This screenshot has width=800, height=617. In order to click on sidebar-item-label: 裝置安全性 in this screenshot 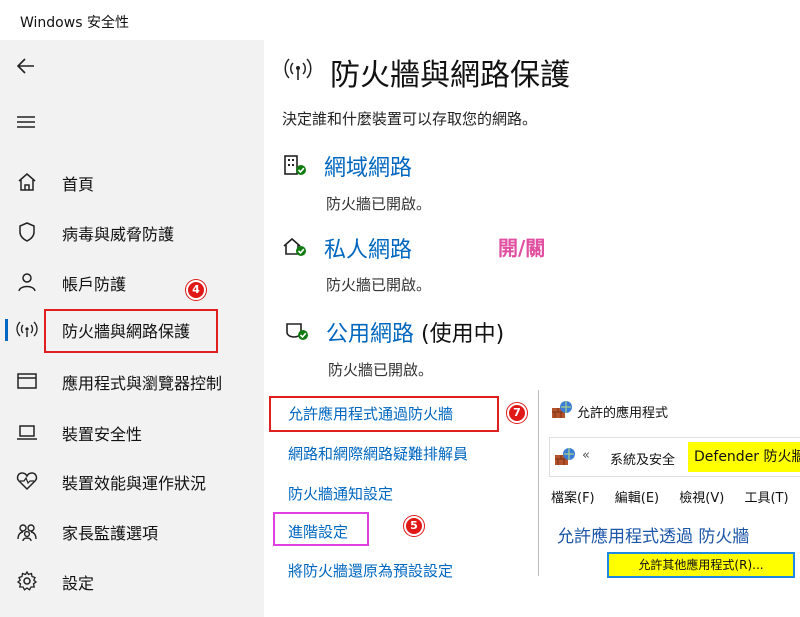, I will do `click(102, 434)`.